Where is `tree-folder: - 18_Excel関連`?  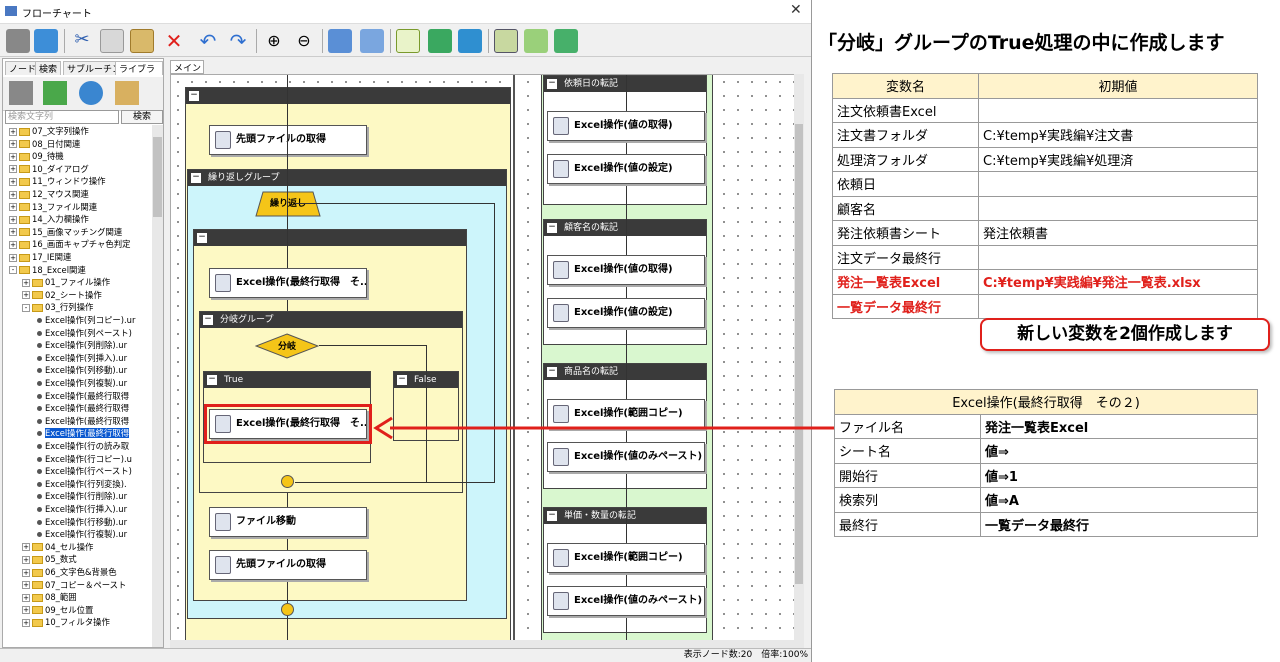 tree-folder: - 18_Excel関連 is located at coordinates (47, 270).